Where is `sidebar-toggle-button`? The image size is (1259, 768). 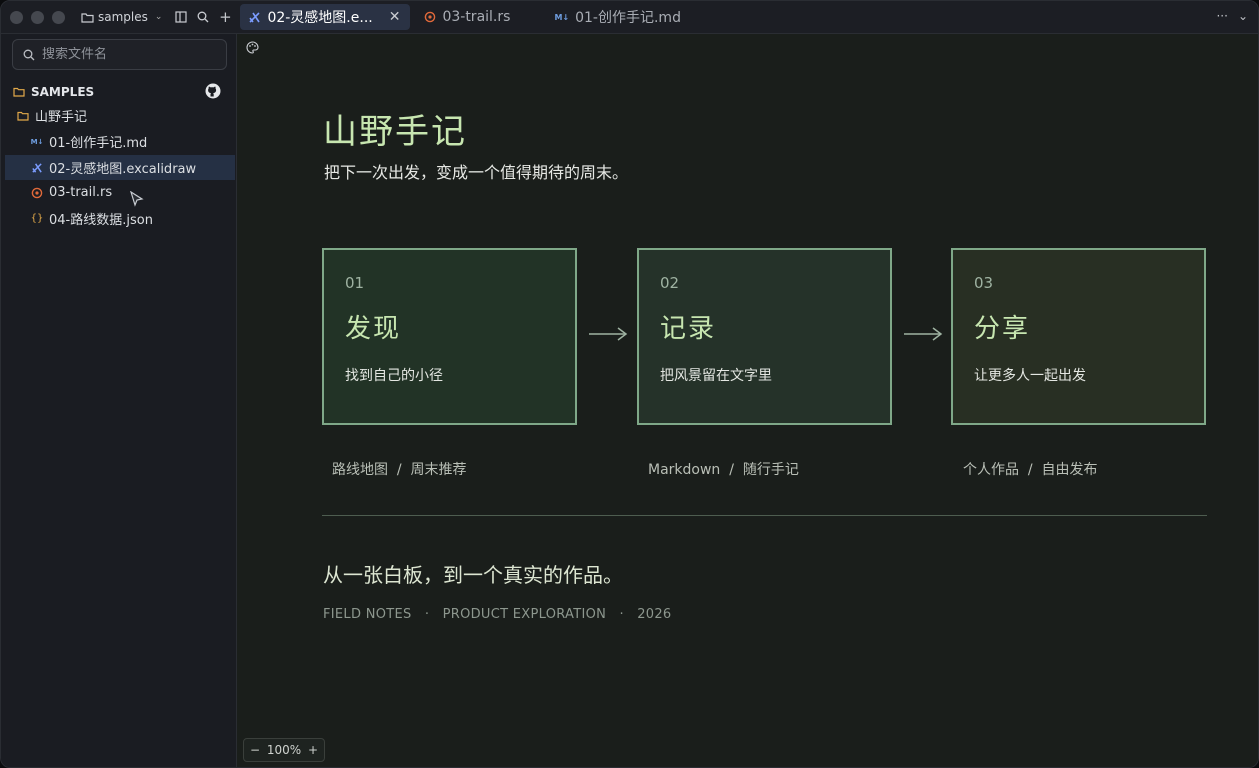
sidebar-toggle-button is located at coordinates (181, 17).